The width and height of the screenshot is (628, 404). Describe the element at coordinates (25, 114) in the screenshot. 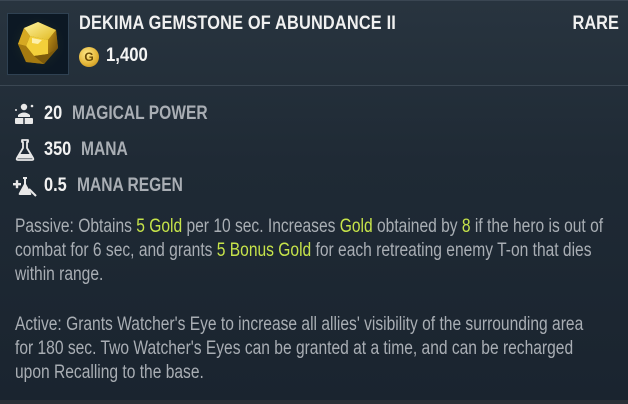

I see `magical-power-icon` at that location.